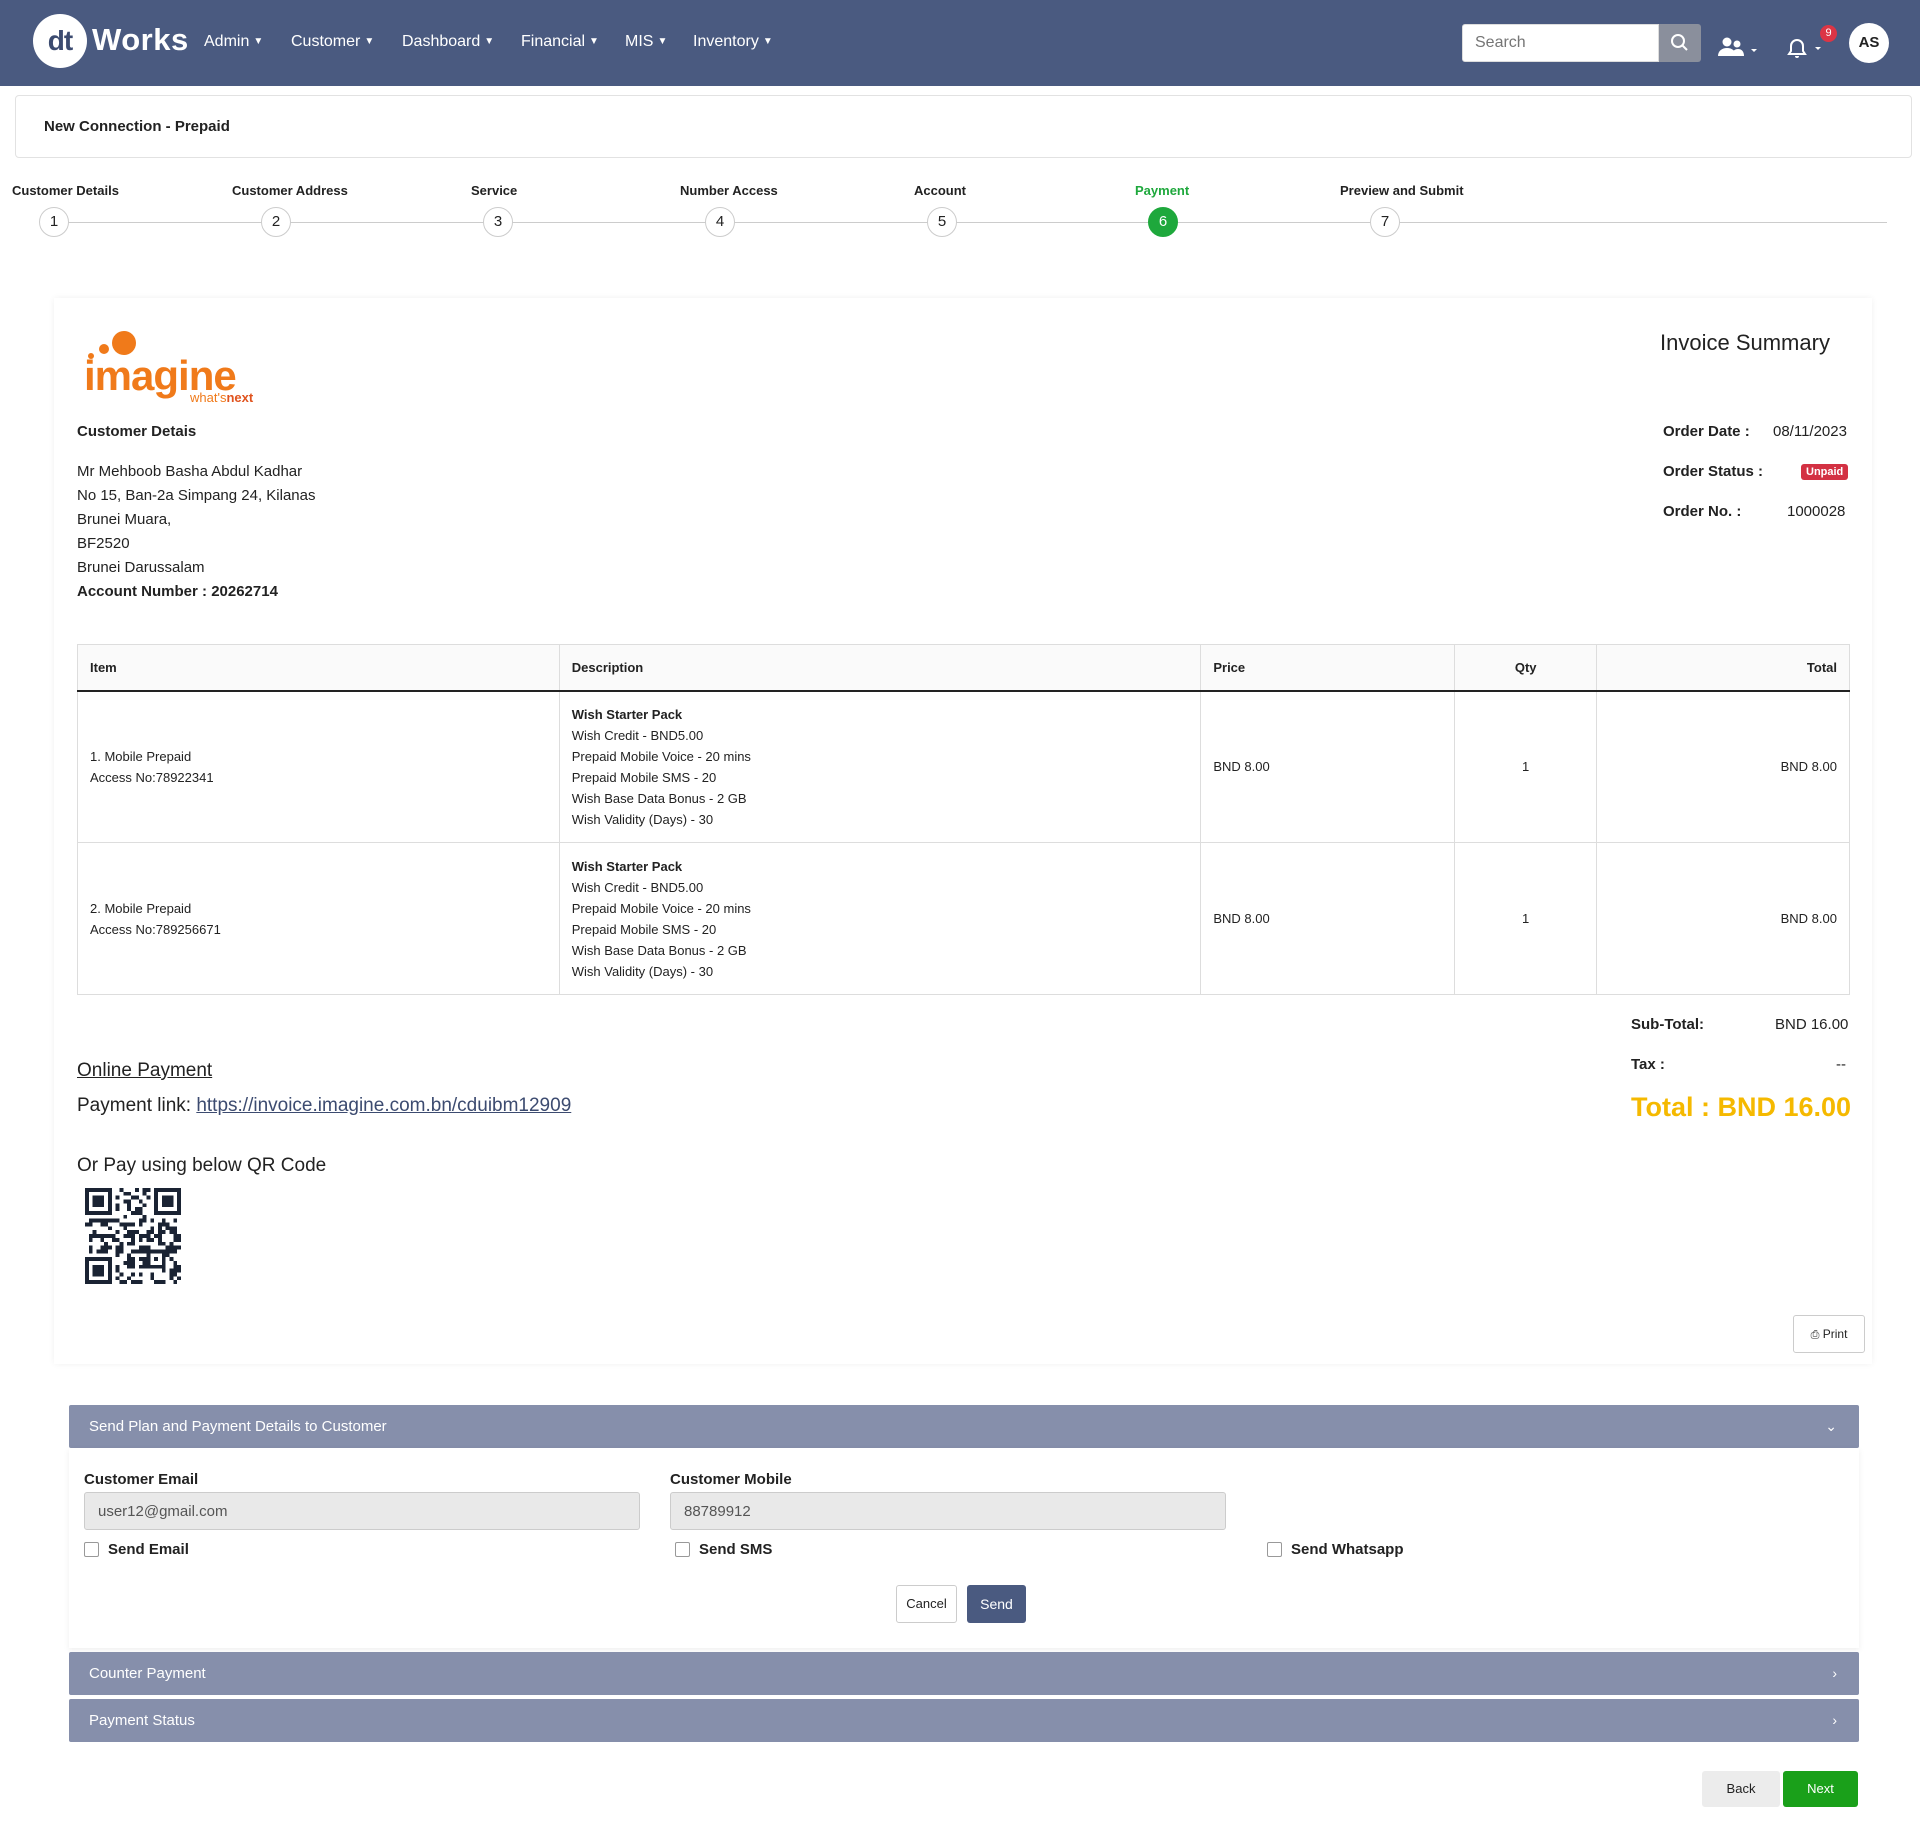 This screenshot has height=1848, width=1920. Describe the element at coordinates (1713, 471) in the screenshot. I see `order-status-label: Order Status :` at that location.